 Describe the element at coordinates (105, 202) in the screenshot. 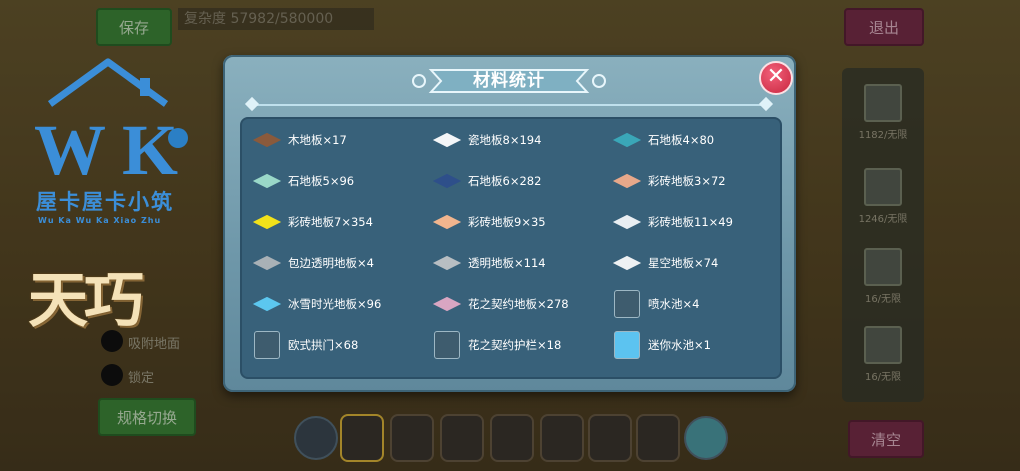

I see `logo-house-text: 屋卡屋卡小筑` at that location.